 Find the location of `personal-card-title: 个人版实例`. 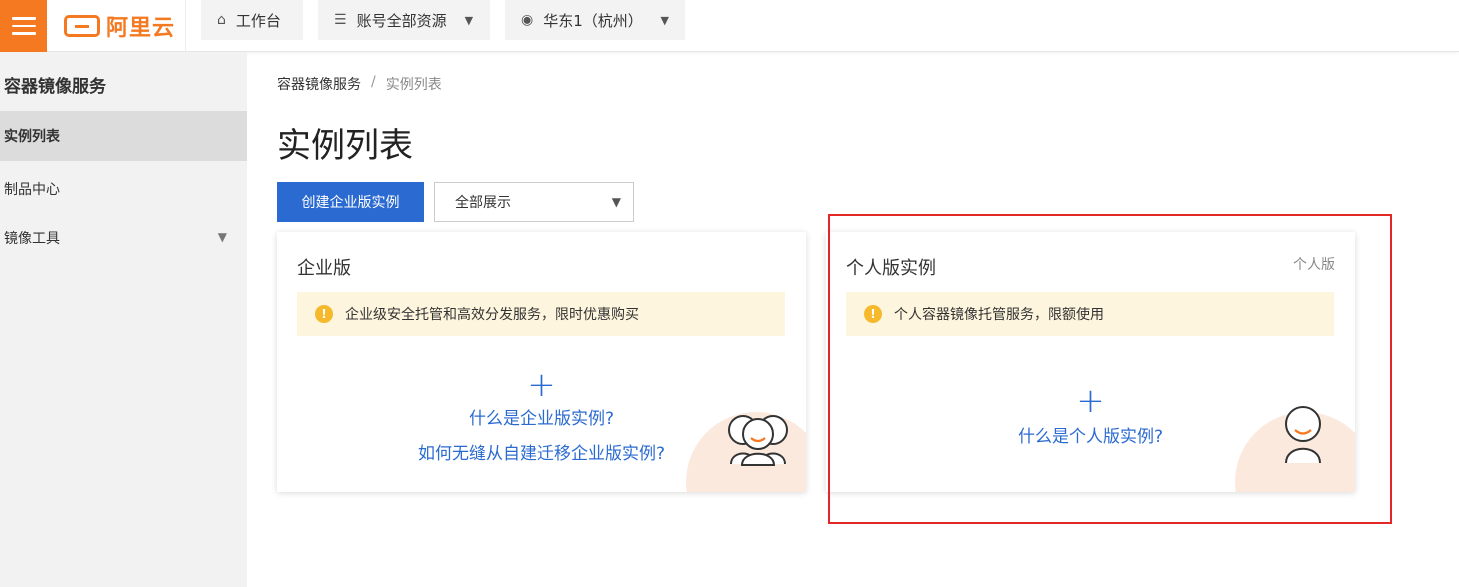

personal-card-title: 个人版实例 is located at coordinates (891, 268).